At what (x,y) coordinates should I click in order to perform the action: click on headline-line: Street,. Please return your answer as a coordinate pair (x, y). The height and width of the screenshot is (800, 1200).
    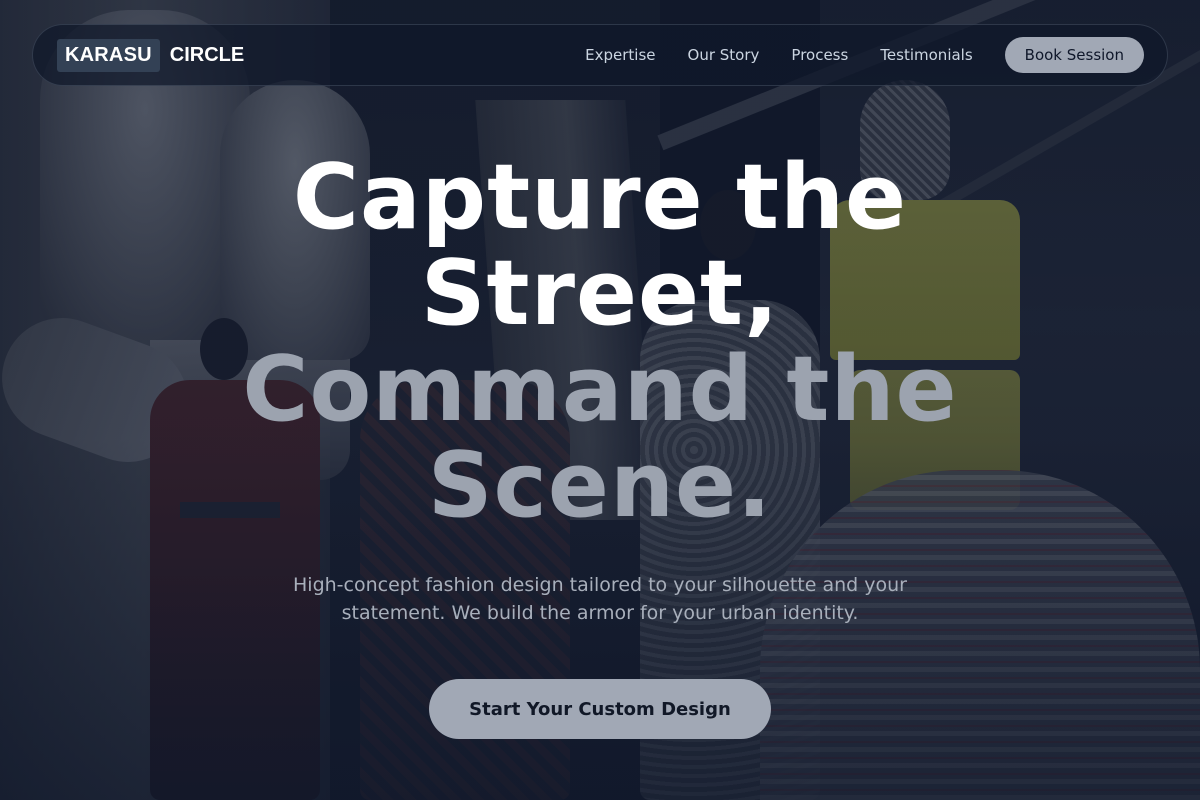
    Looking at the image, I should click on (600, 293).